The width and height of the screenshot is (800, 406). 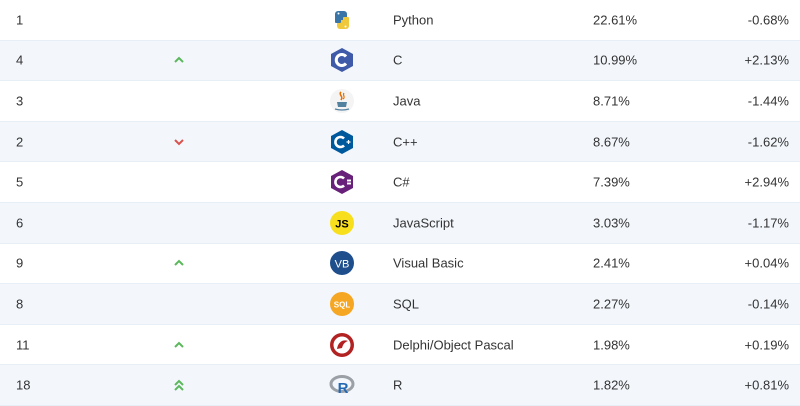 I want to click on table-row: 18 R R 1.82% +0.81%, so click(x=400, y=385).